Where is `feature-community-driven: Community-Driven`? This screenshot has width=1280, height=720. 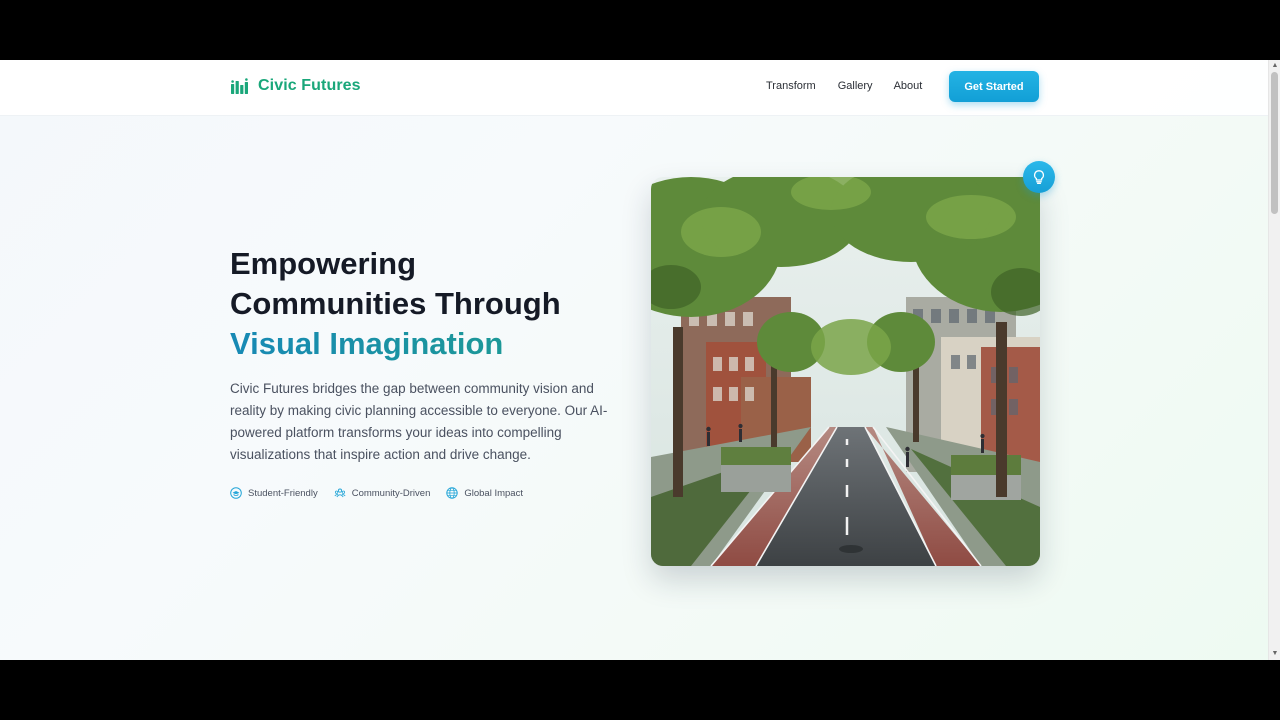
feature-community-driven: Community-Driven is located at coordinates (382, 493).